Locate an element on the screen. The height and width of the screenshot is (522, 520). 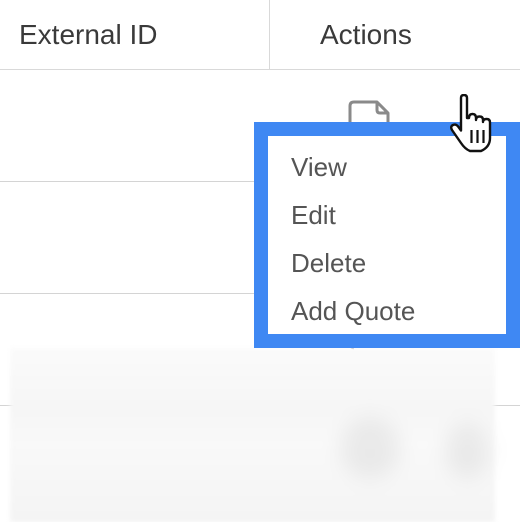
menu-list: View Edit Delete Add Quote is located at coordinates (353, 248).